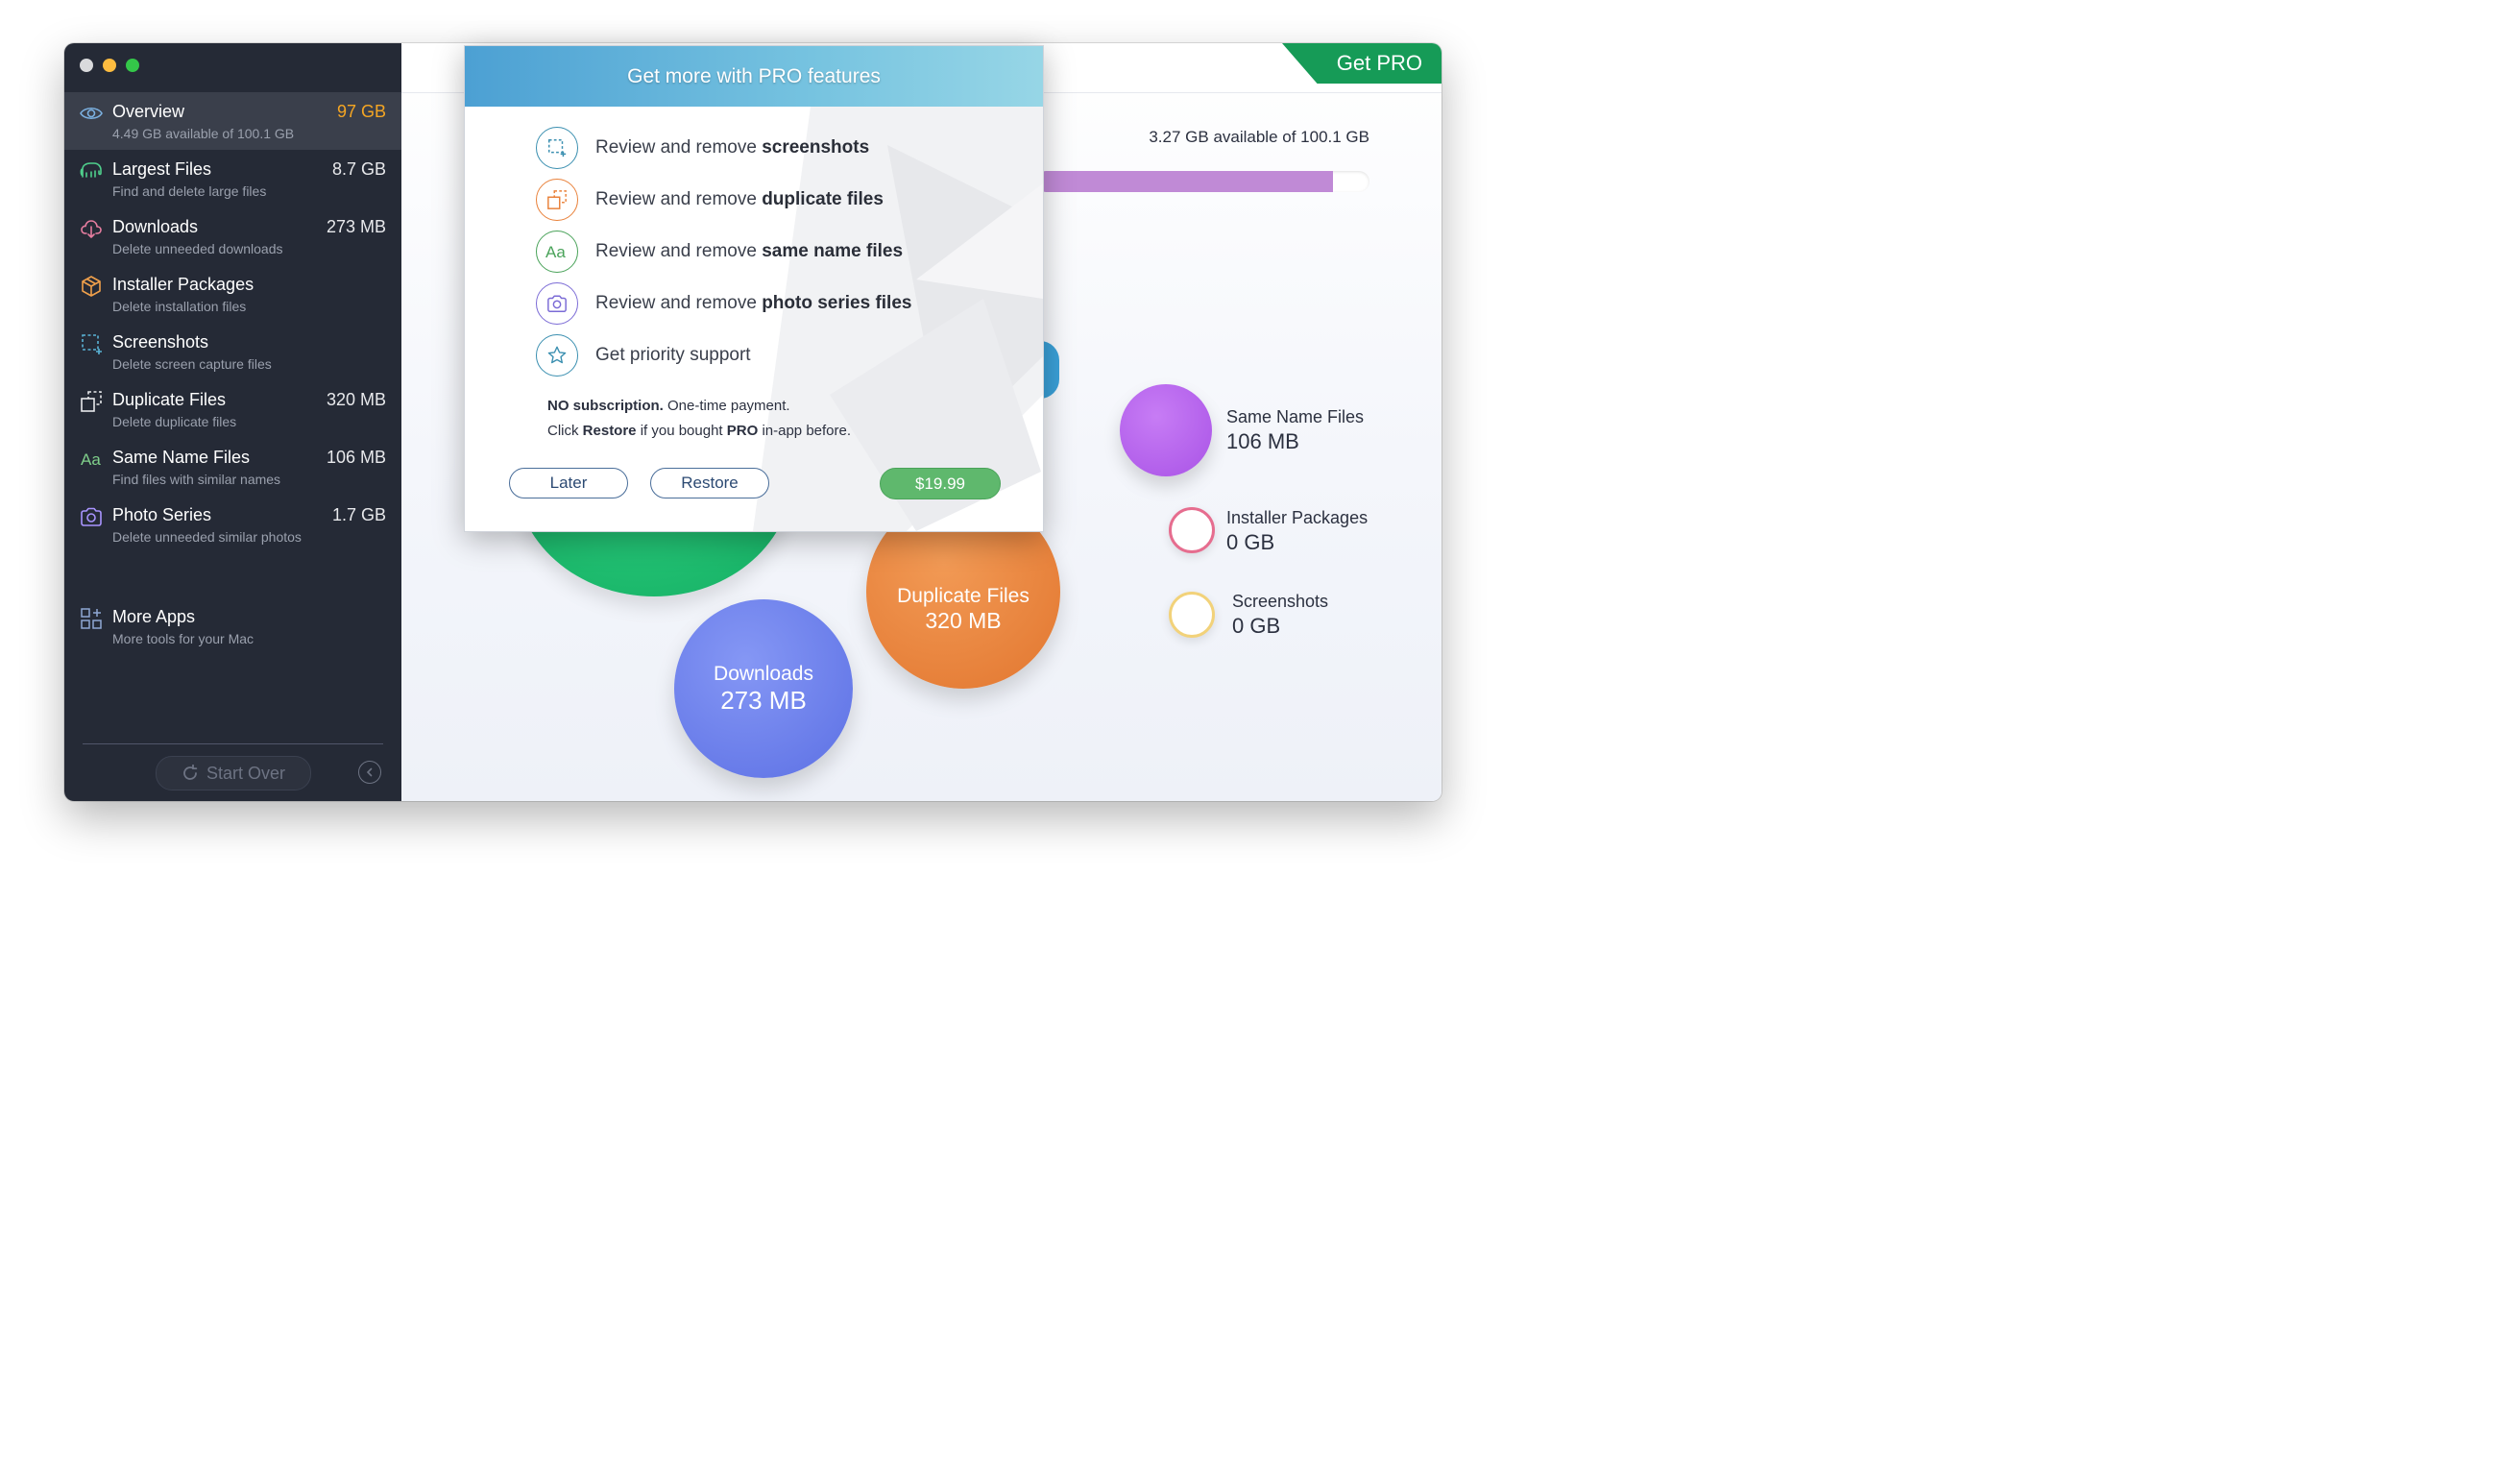  What do you see at coordinates (91, 516) in the screenshot?
I see `camera-icon` at bounding box center [91, 516].